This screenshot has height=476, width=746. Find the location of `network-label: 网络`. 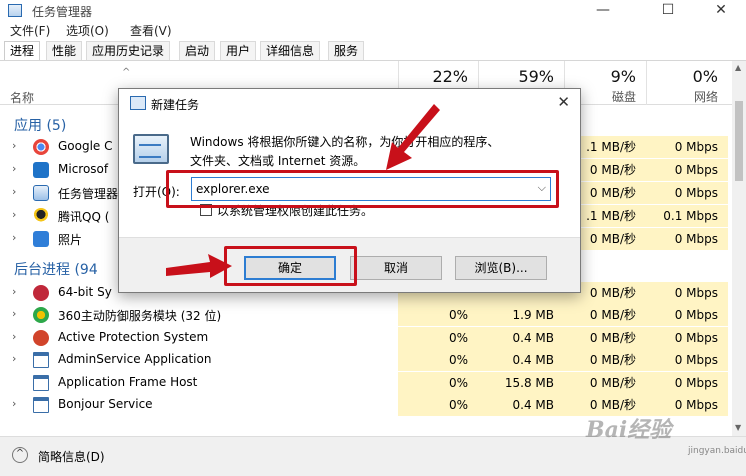

network-label: 网络 is located at coordinates (705, 97).